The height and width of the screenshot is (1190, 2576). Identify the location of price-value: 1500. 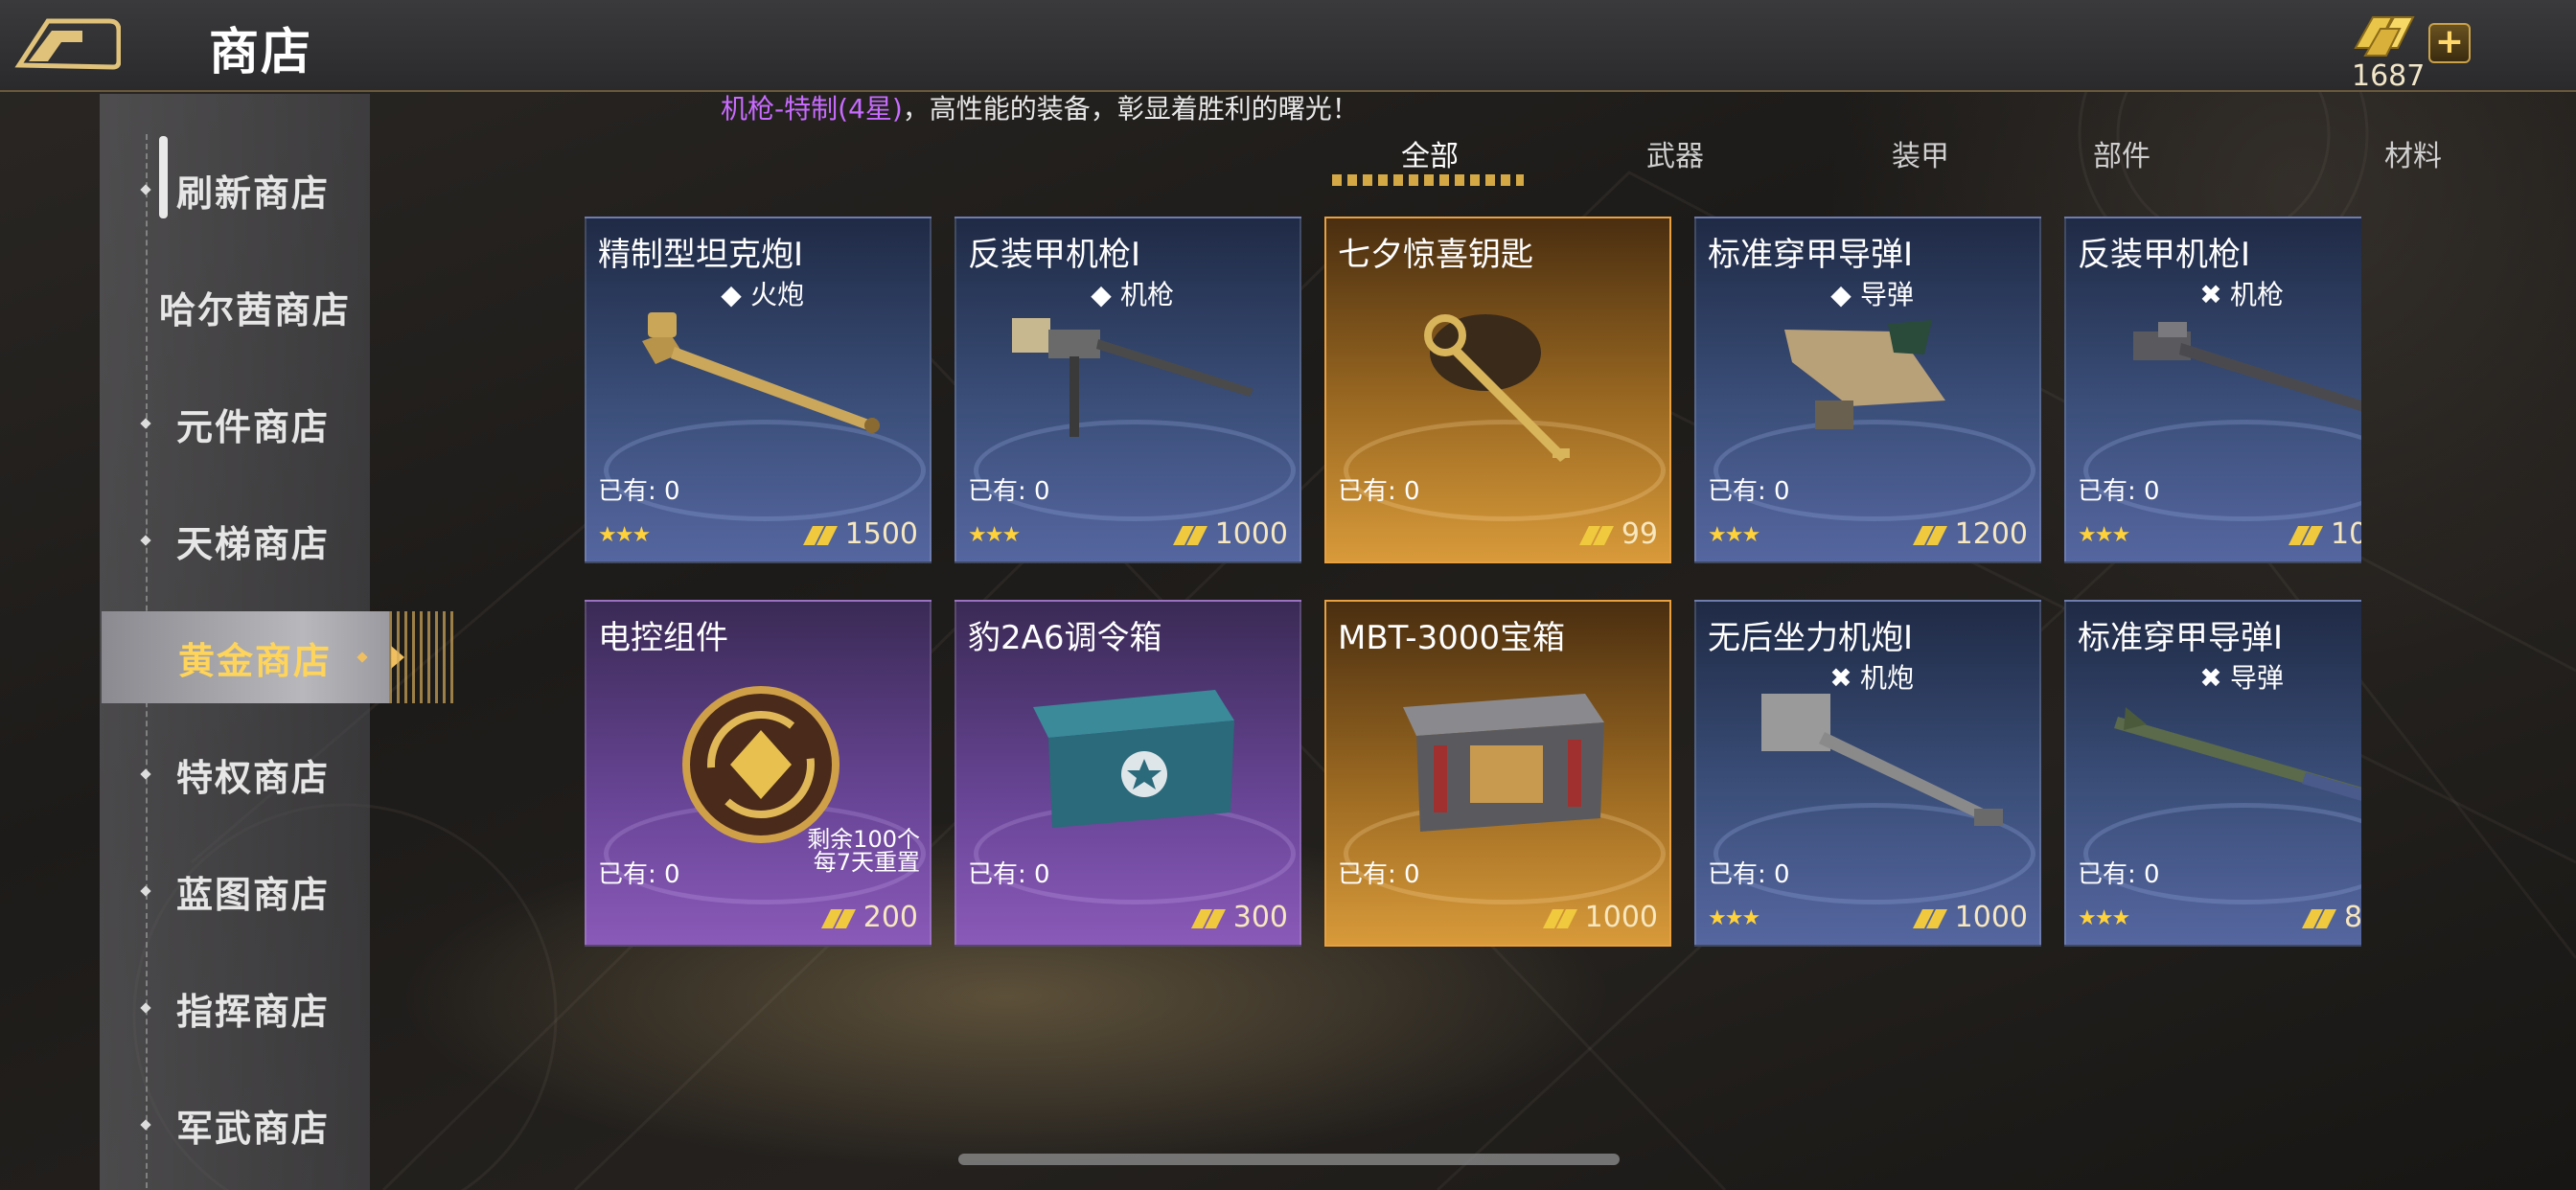
(881, 534).